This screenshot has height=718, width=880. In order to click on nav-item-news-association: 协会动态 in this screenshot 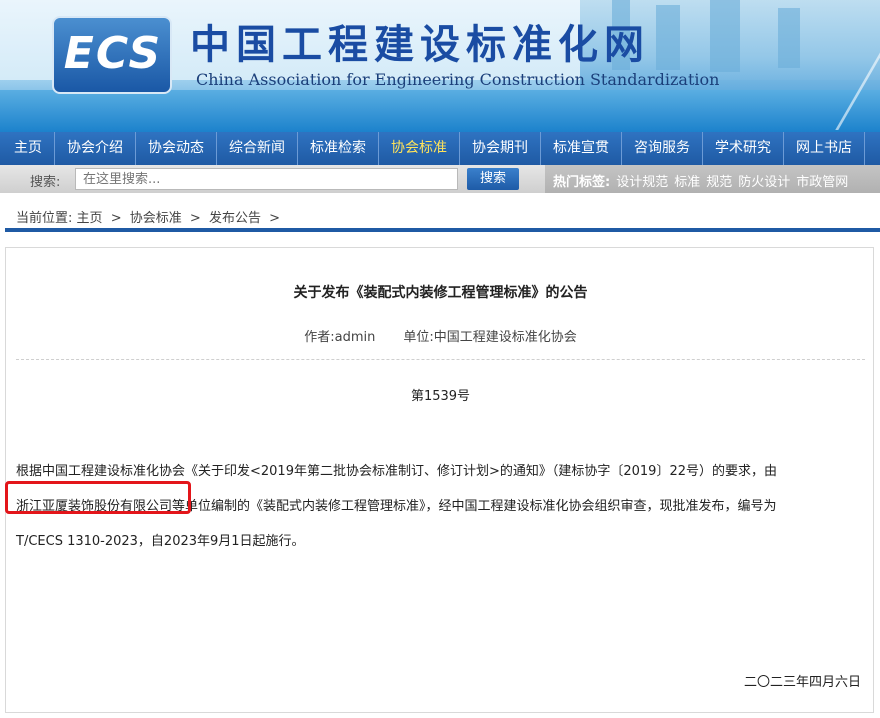, I will do `click(176, 148)`.